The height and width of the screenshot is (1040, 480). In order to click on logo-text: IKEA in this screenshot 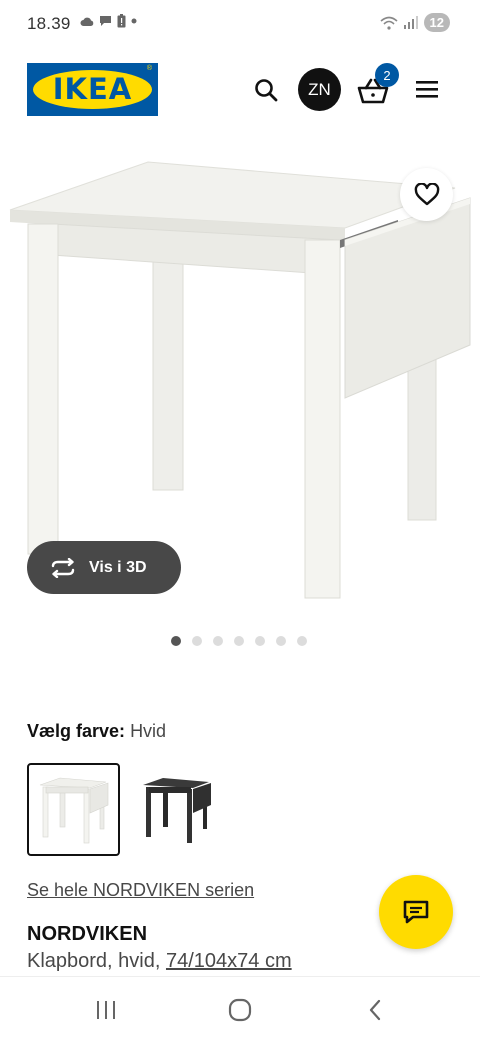, I will do `click(92, 89)`.